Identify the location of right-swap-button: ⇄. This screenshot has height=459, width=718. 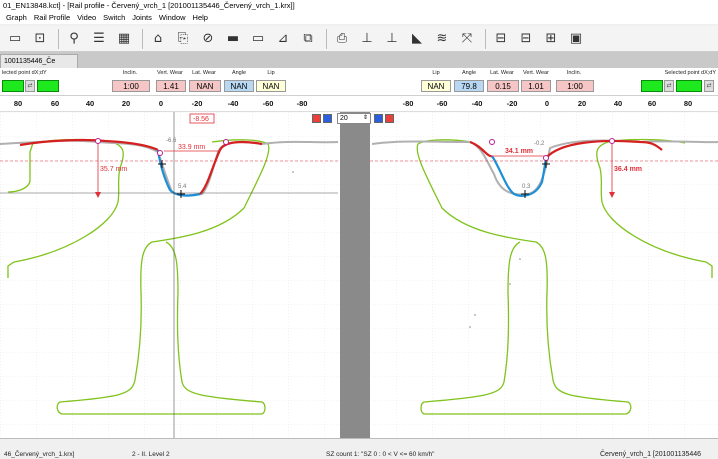
(669, 86).